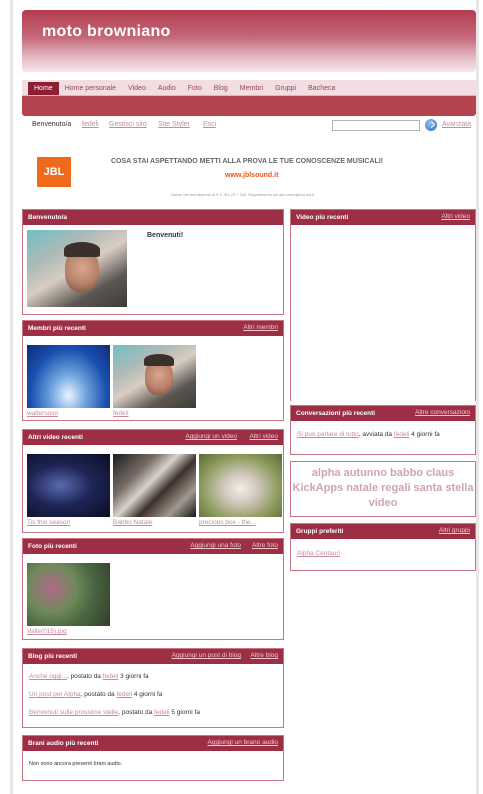 This screenshot has width=483, height=794. What do you see at coordinates (159, 360) in the screenshot?
I see `member-hair` at bounding box center [159, 360].